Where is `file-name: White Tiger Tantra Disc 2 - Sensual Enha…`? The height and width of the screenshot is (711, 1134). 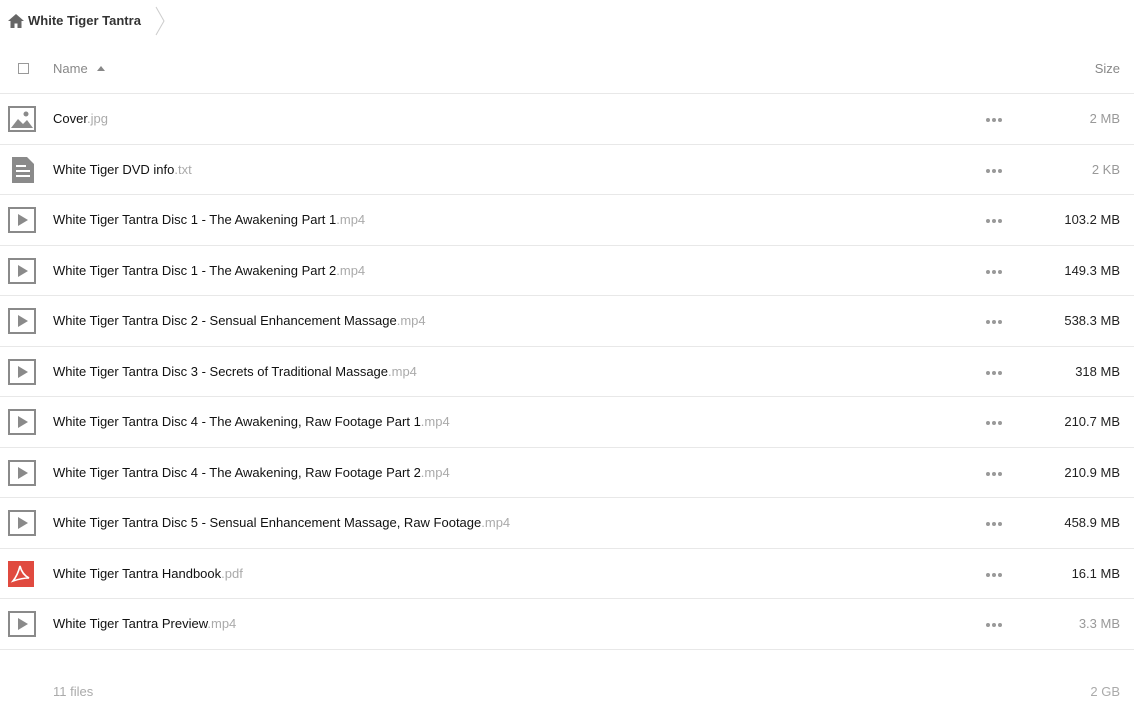
file-name: White Tiger Tantra Disc 2 - Sensual Enha… is located at coordinates (239, 320).